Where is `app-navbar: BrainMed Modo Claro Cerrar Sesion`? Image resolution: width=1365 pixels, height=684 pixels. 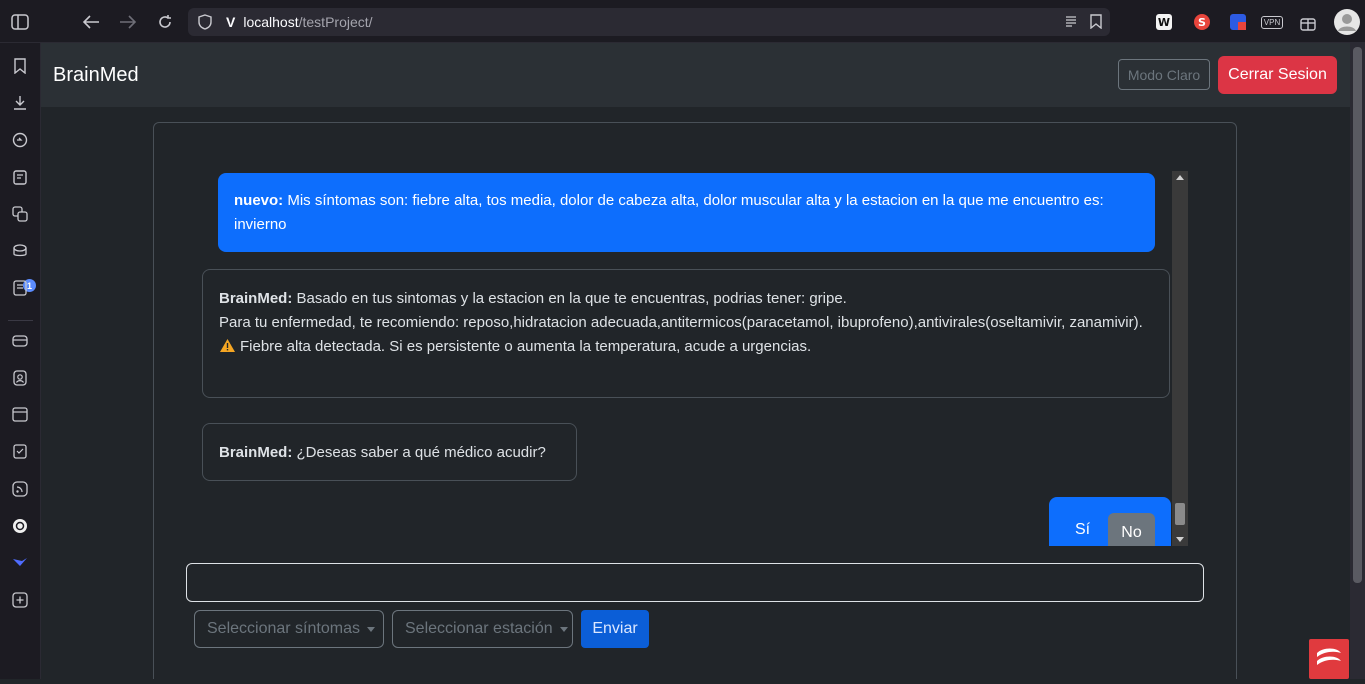
app-navbar: BrainMed Modo Claro Cerrar Sesion is located at coordinates (695, 75).